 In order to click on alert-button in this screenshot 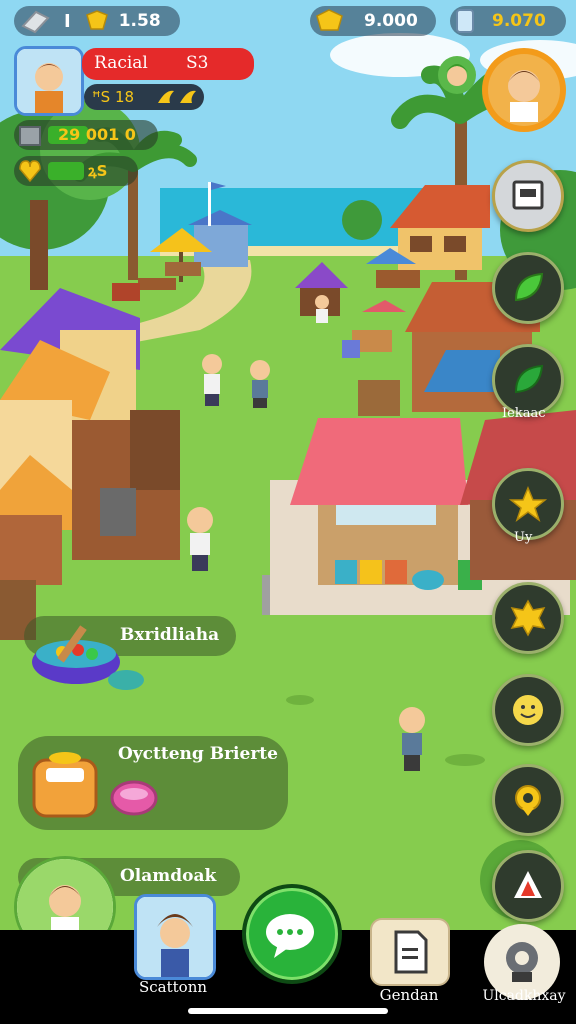, I will do `click(528, 886)`.